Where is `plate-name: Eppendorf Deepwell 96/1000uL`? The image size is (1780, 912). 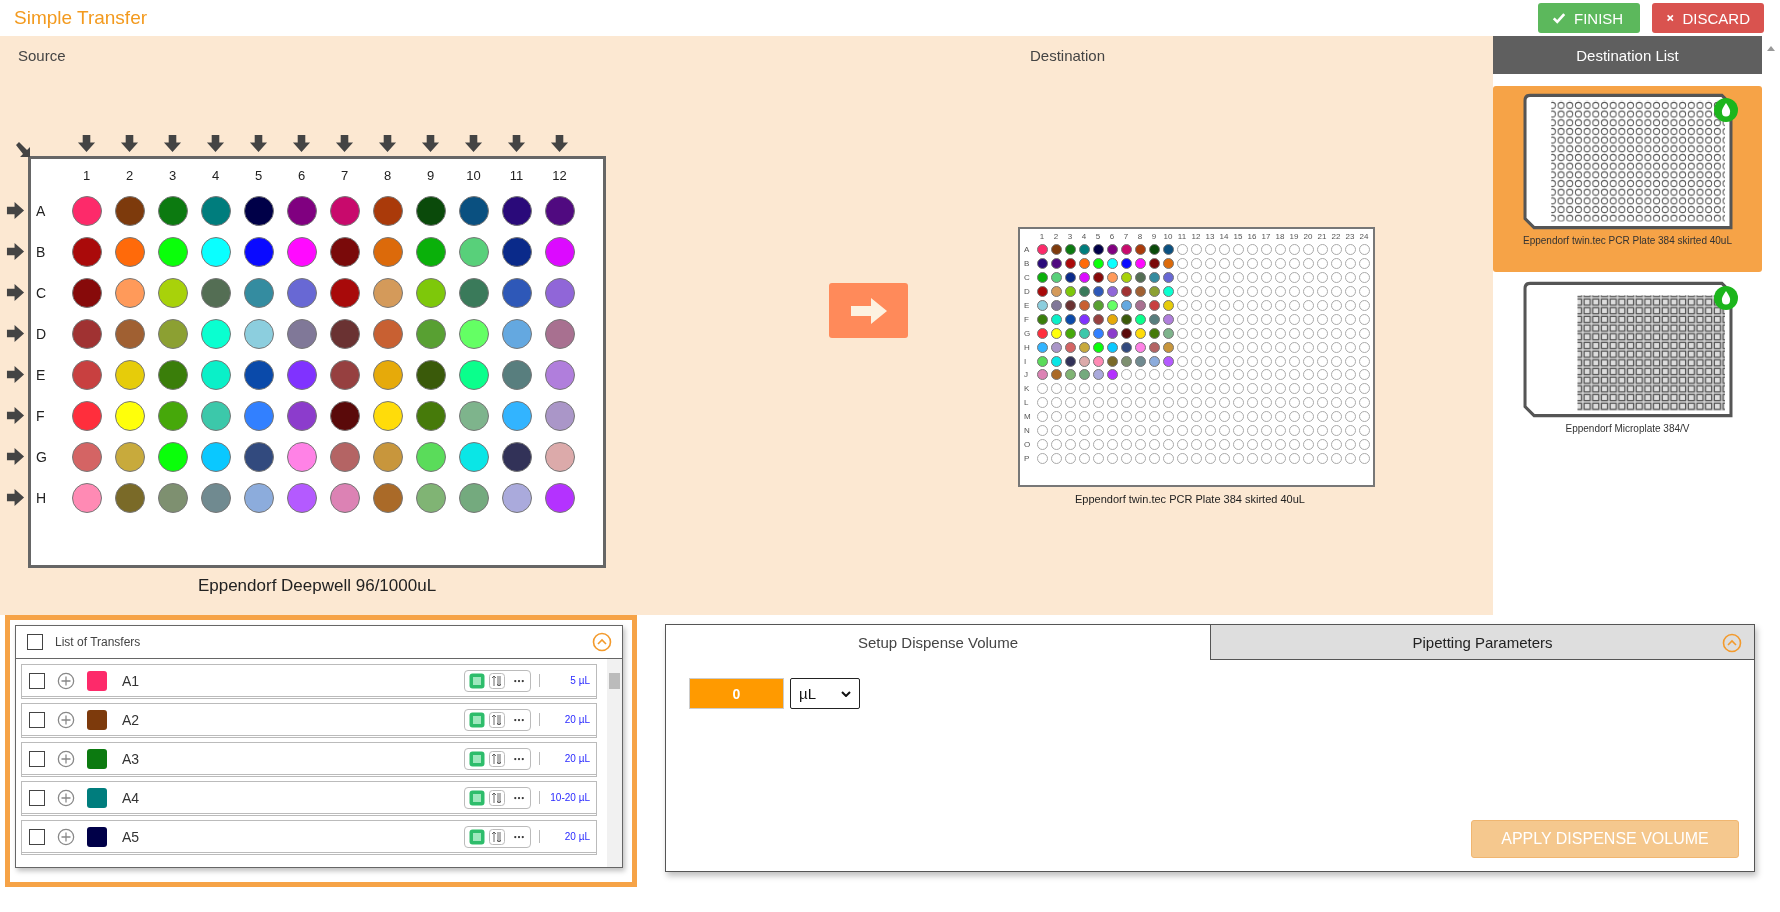 plate-name: Eppendorf Deepwell 96/1000uL is located at coordinates (317, 586).